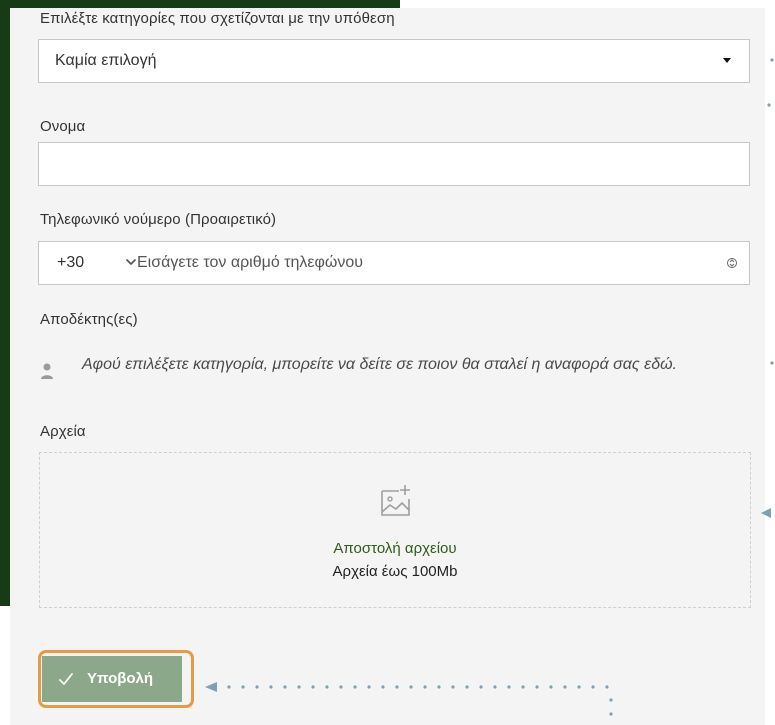 This screenshot has height=725, width=775. Describe the element at coordinates (394, 164) in the screenshot. I see `name-input` at that location.